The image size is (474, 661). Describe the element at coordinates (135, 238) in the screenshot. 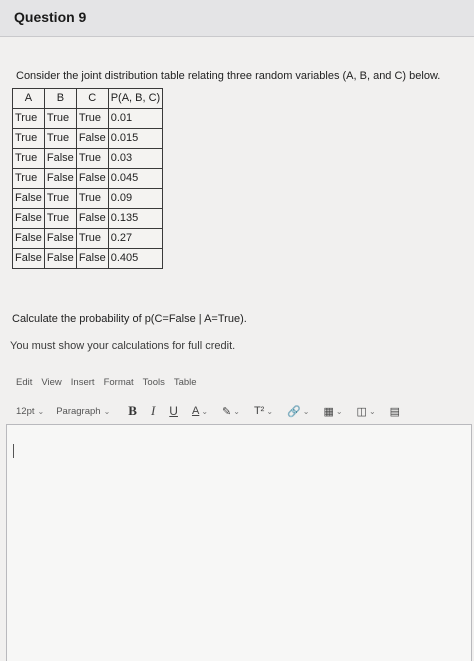

I see `cell-probability: 0.27` at that location.